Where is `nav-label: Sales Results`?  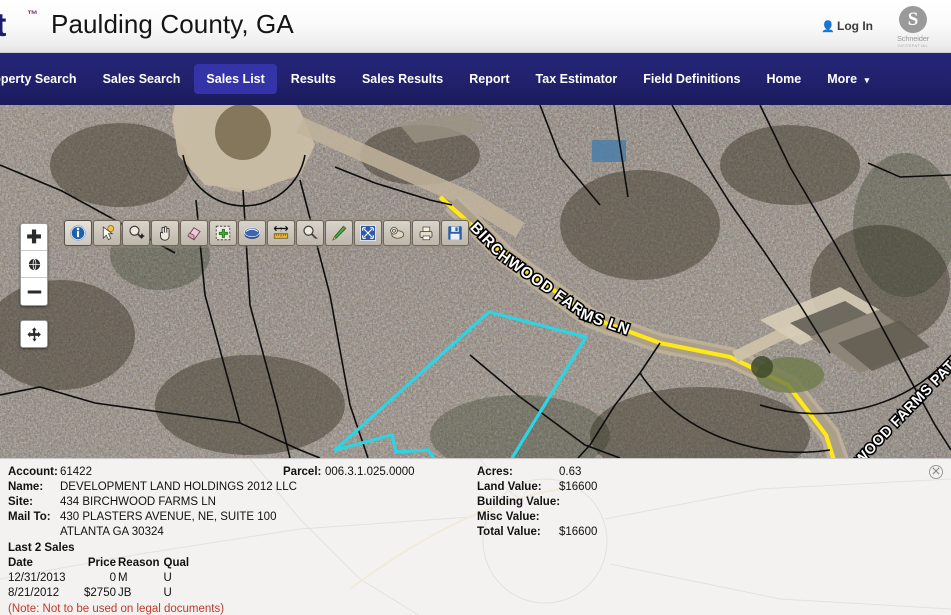 nav-label: Sales Results is located at coordinates (402, 78).